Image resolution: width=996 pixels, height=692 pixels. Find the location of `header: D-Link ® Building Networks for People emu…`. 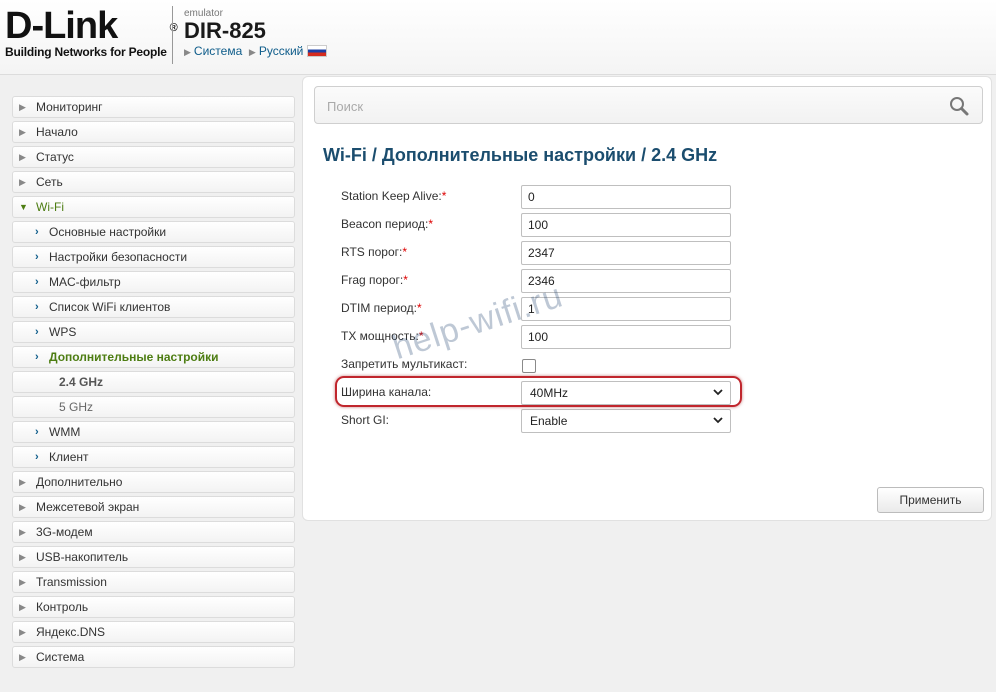

header: D-Link ® Building Networks for People emu… is located at coordinates (498, 37).